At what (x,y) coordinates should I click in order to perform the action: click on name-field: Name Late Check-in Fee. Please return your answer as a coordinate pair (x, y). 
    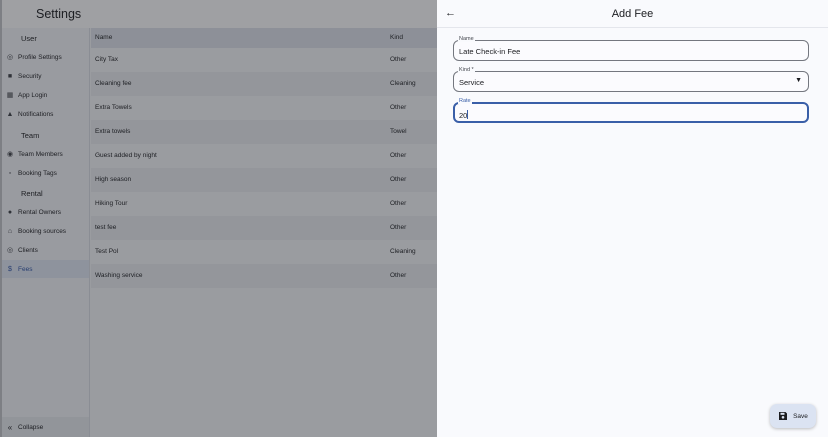
    Looking at the image, I should click on (631, 48).